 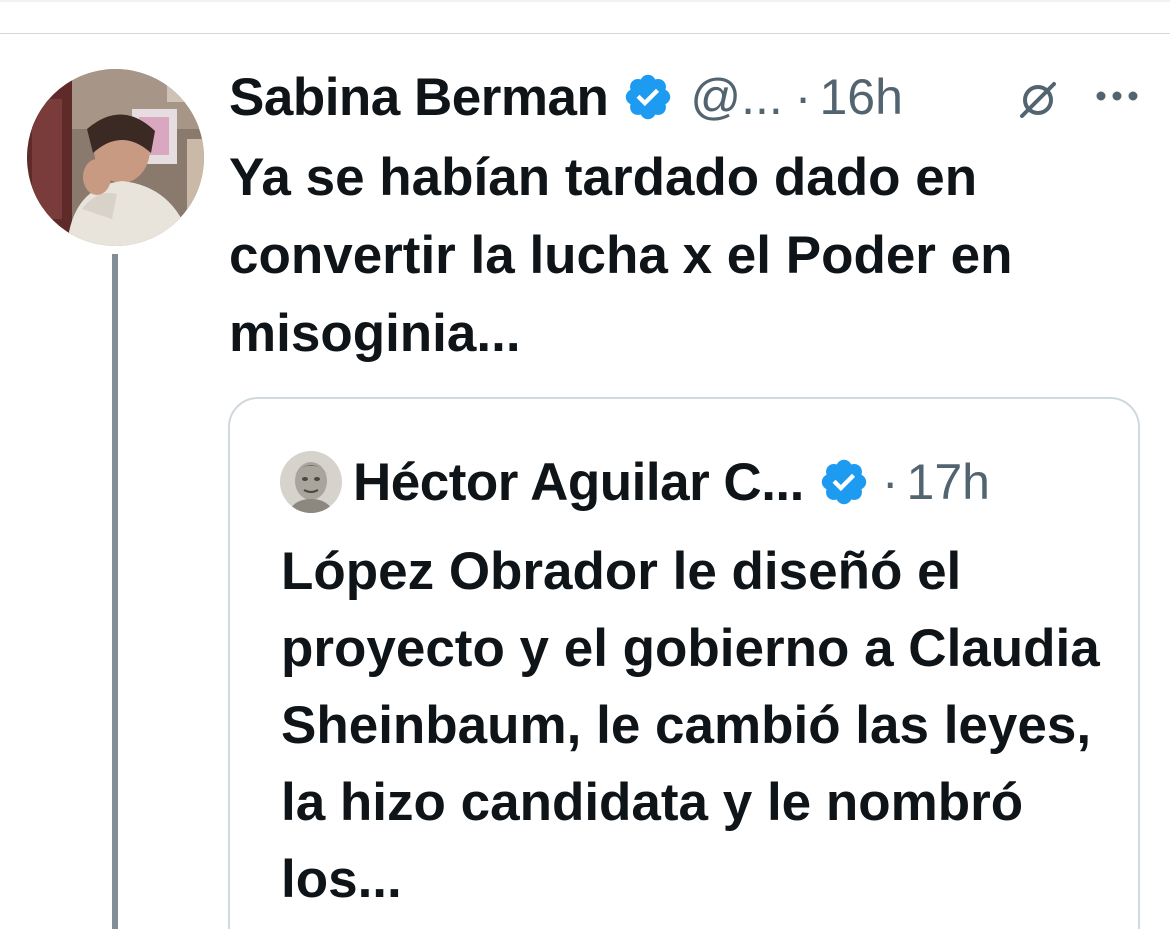 What do you see at coordinates (948, 482) in the screenshot?
I see `quoted-tweet-timestamp: 17h` at bounding box center [948, 482].